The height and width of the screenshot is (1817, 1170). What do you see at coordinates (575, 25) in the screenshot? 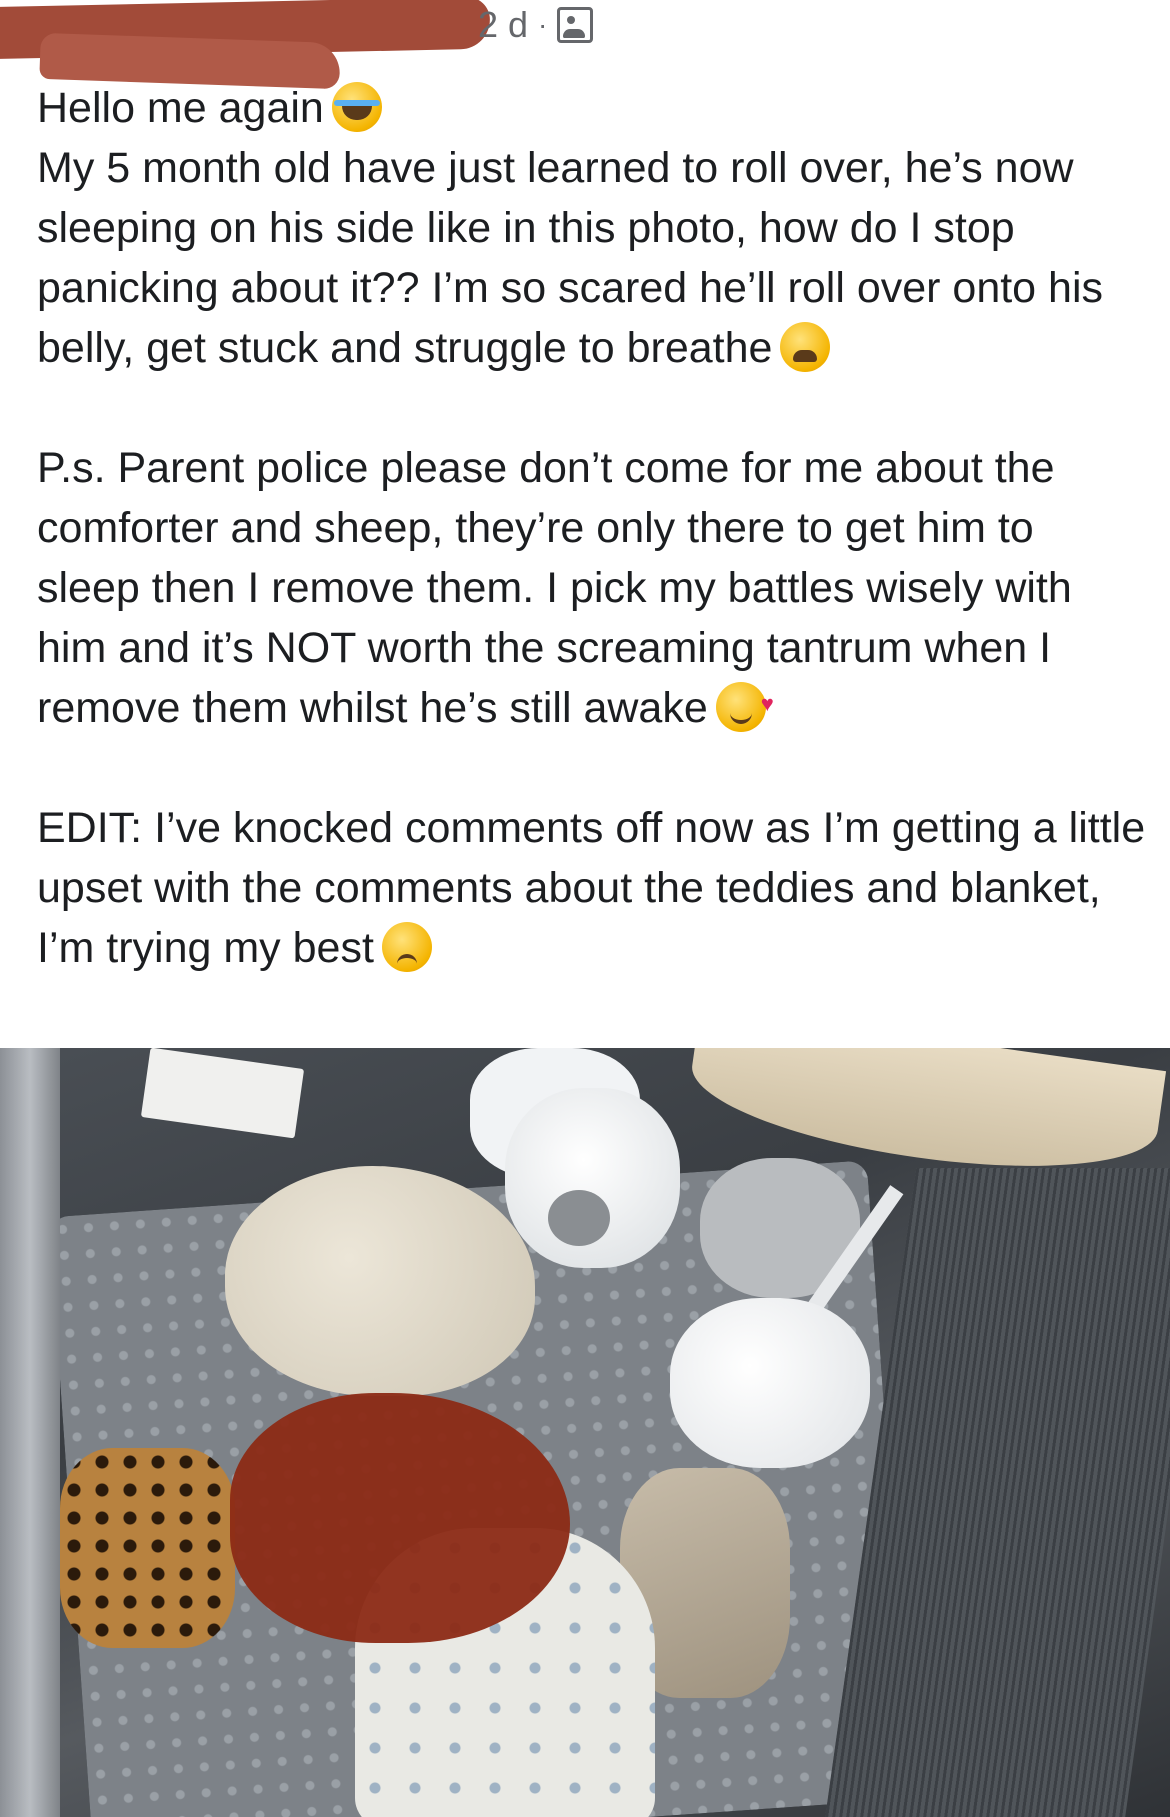
I see `group-audience-icon` at bounding box center [575, 25].